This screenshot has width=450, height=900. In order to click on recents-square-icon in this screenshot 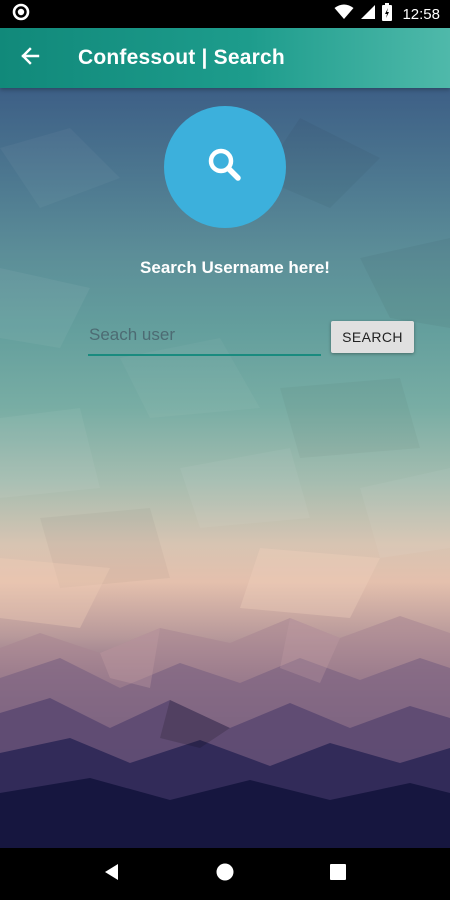, I will do `click(338, 874)`.